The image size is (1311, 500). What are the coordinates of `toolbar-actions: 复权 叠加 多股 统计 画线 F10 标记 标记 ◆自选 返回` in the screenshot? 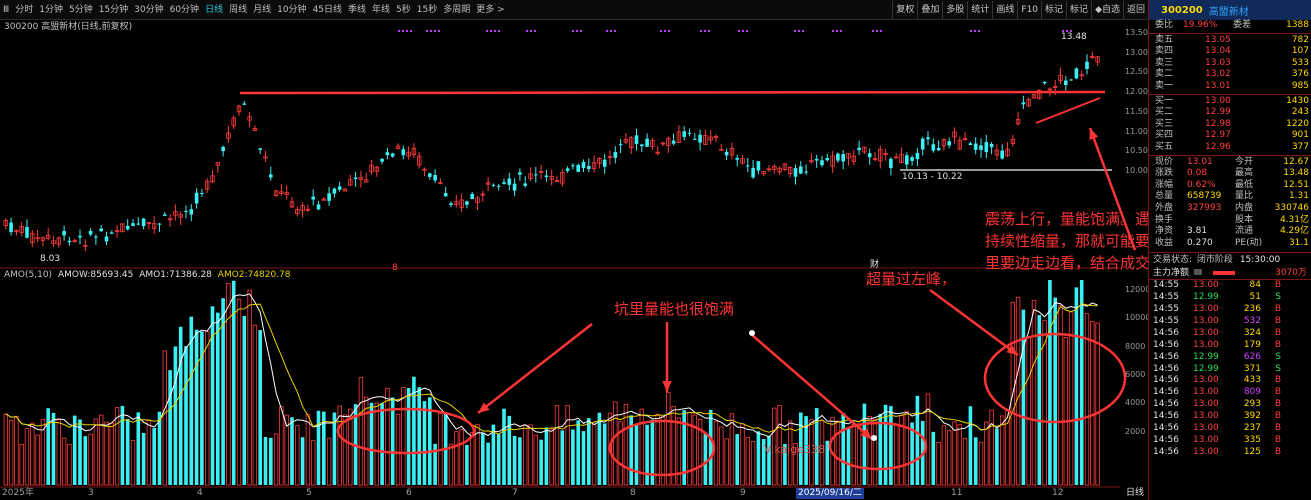 It's located at (1020, 10).